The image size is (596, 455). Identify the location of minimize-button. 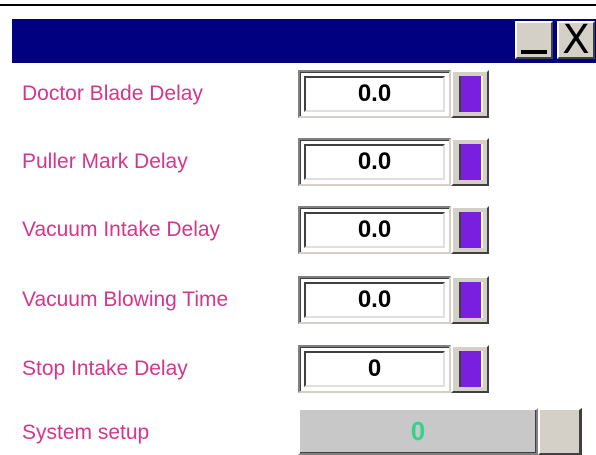
(534, 40).